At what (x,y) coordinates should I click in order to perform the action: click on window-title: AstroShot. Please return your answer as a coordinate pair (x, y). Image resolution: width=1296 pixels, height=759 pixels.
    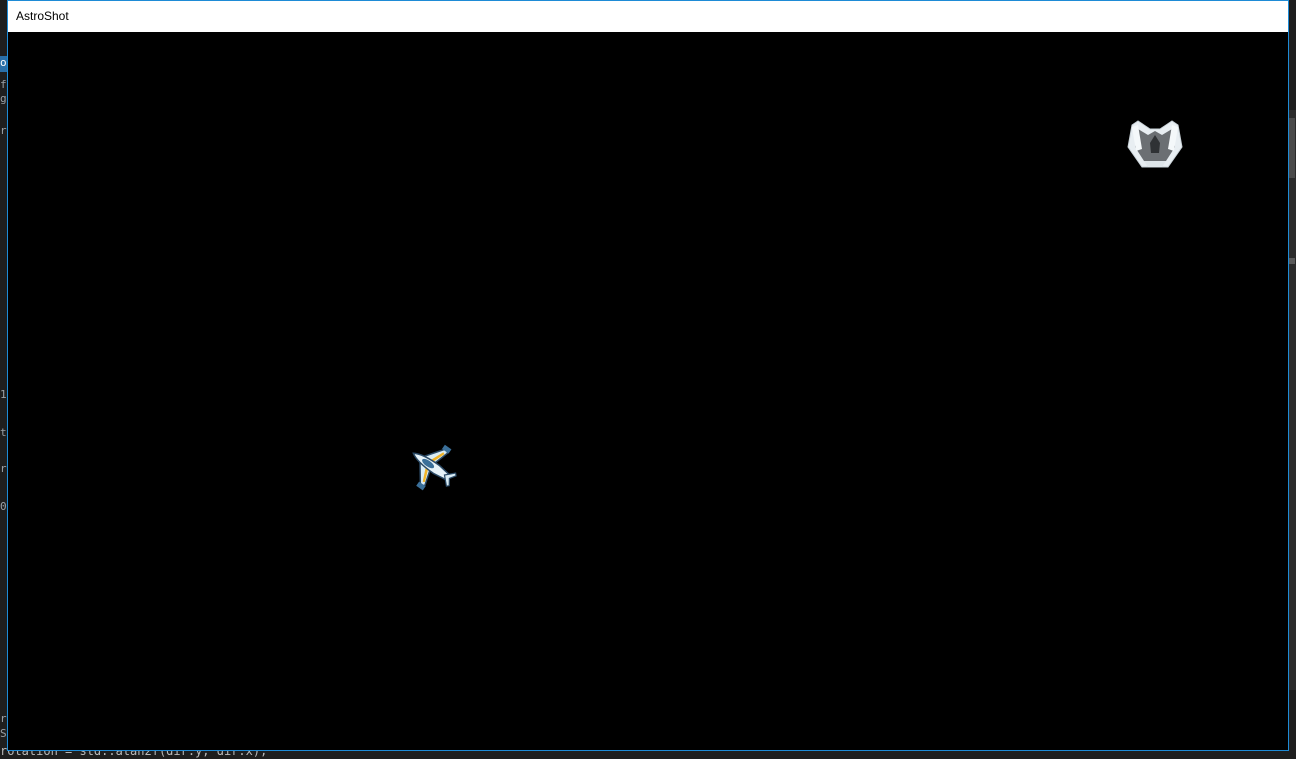
    Looking at the image, I should click on (42, 16).